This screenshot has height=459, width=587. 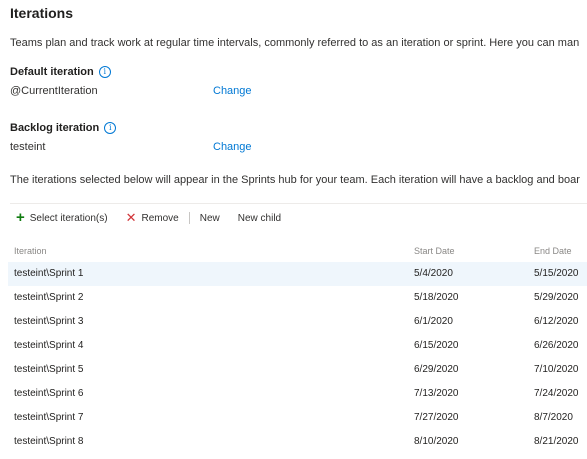 What do you see at coordinates (232, 91) in the screenshot?
I see `change-default-iteration-link: Change` at bounding box center [232, 91].